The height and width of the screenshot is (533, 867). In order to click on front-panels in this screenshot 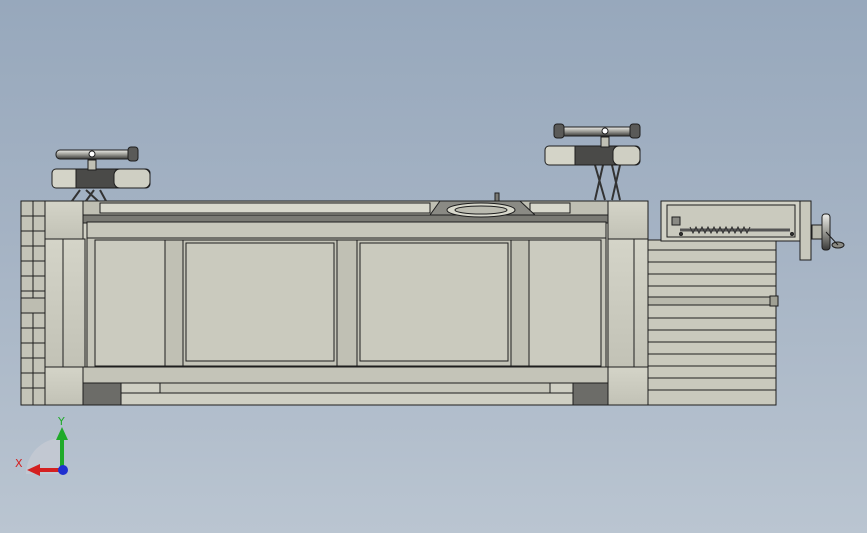, I will do `click(346, 303)`.